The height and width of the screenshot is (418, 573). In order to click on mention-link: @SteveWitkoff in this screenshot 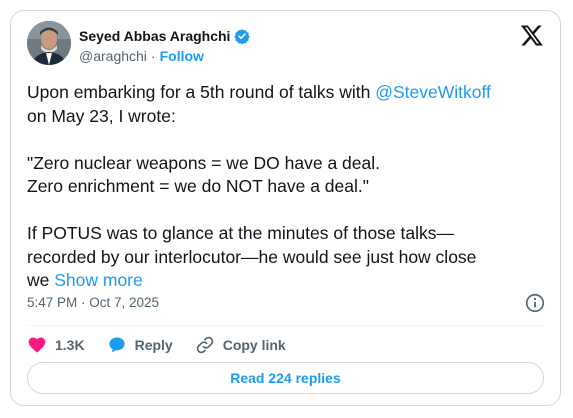, I will do `click(433, 92)`.